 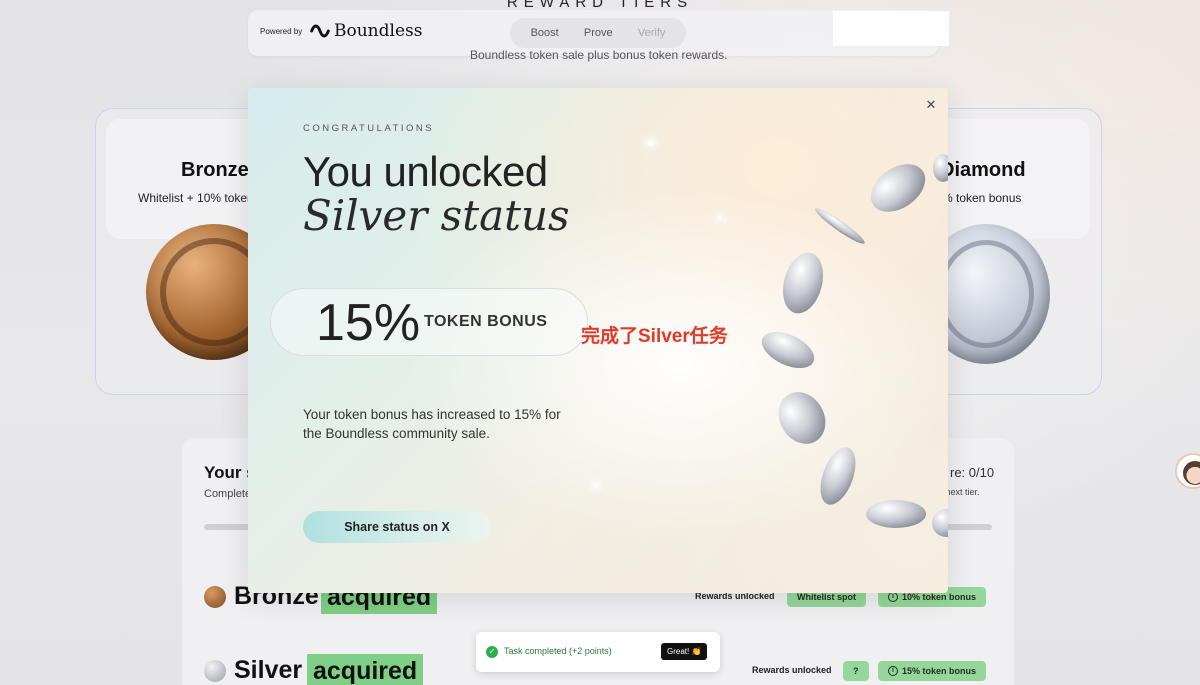 I want to click on brand-name: Boundless, so click(x=378, y=31).